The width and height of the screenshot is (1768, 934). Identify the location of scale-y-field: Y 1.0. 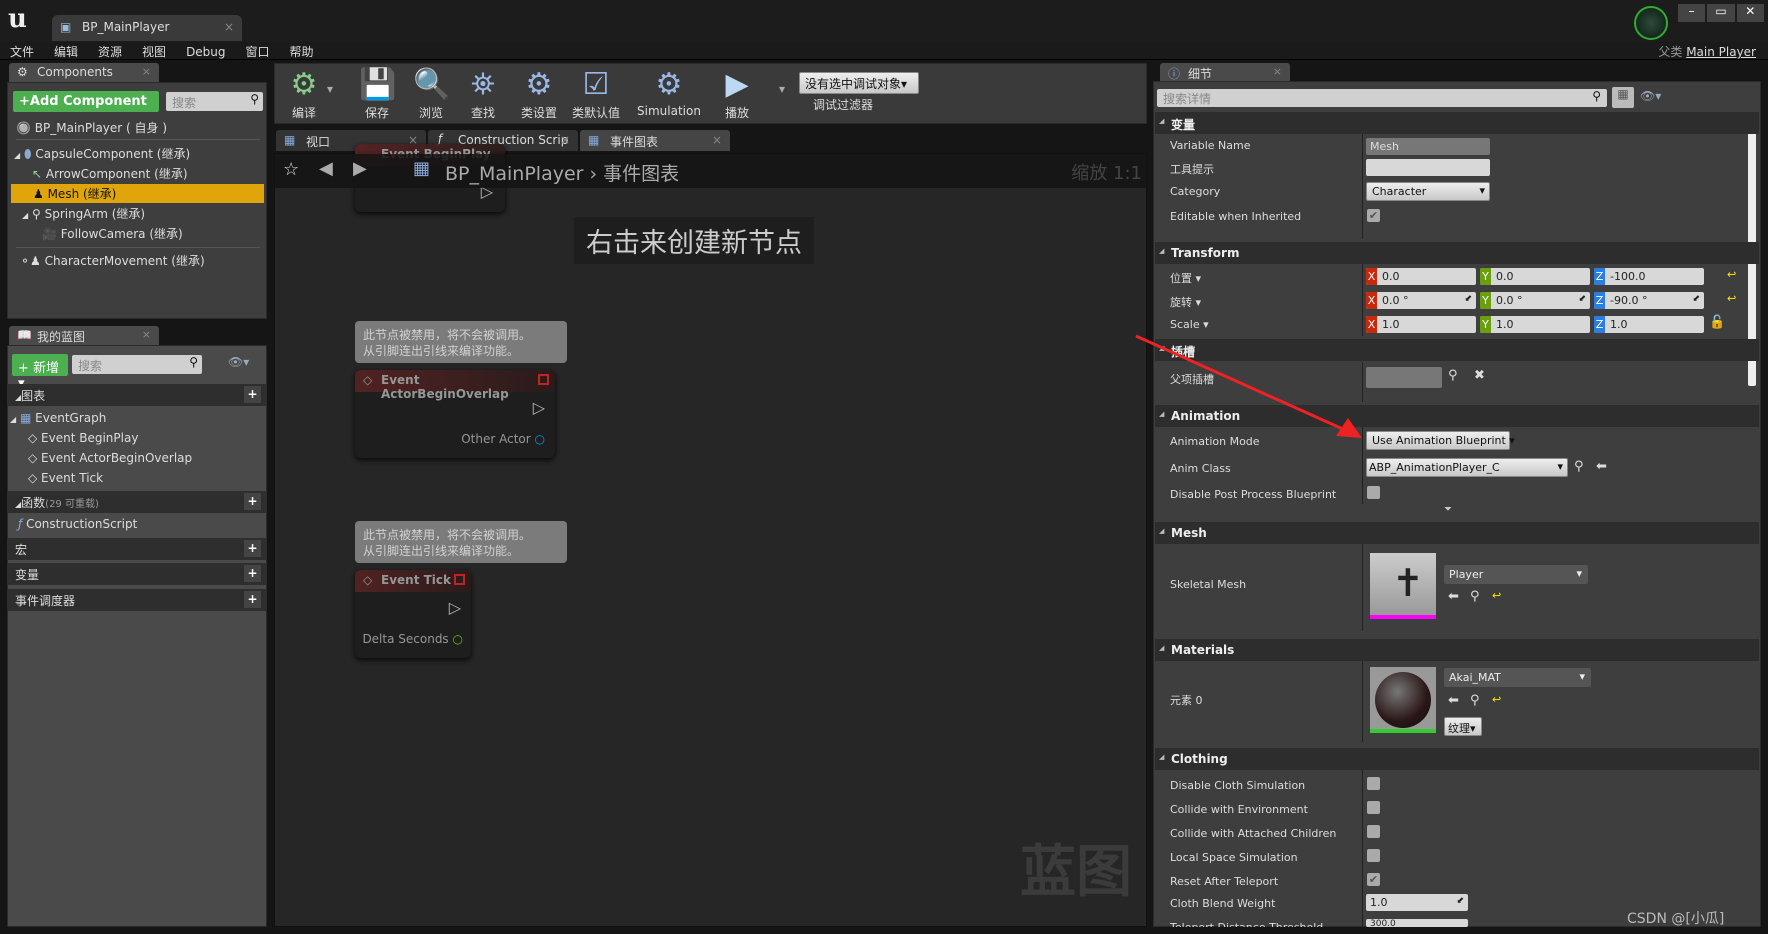
(1535, 324).